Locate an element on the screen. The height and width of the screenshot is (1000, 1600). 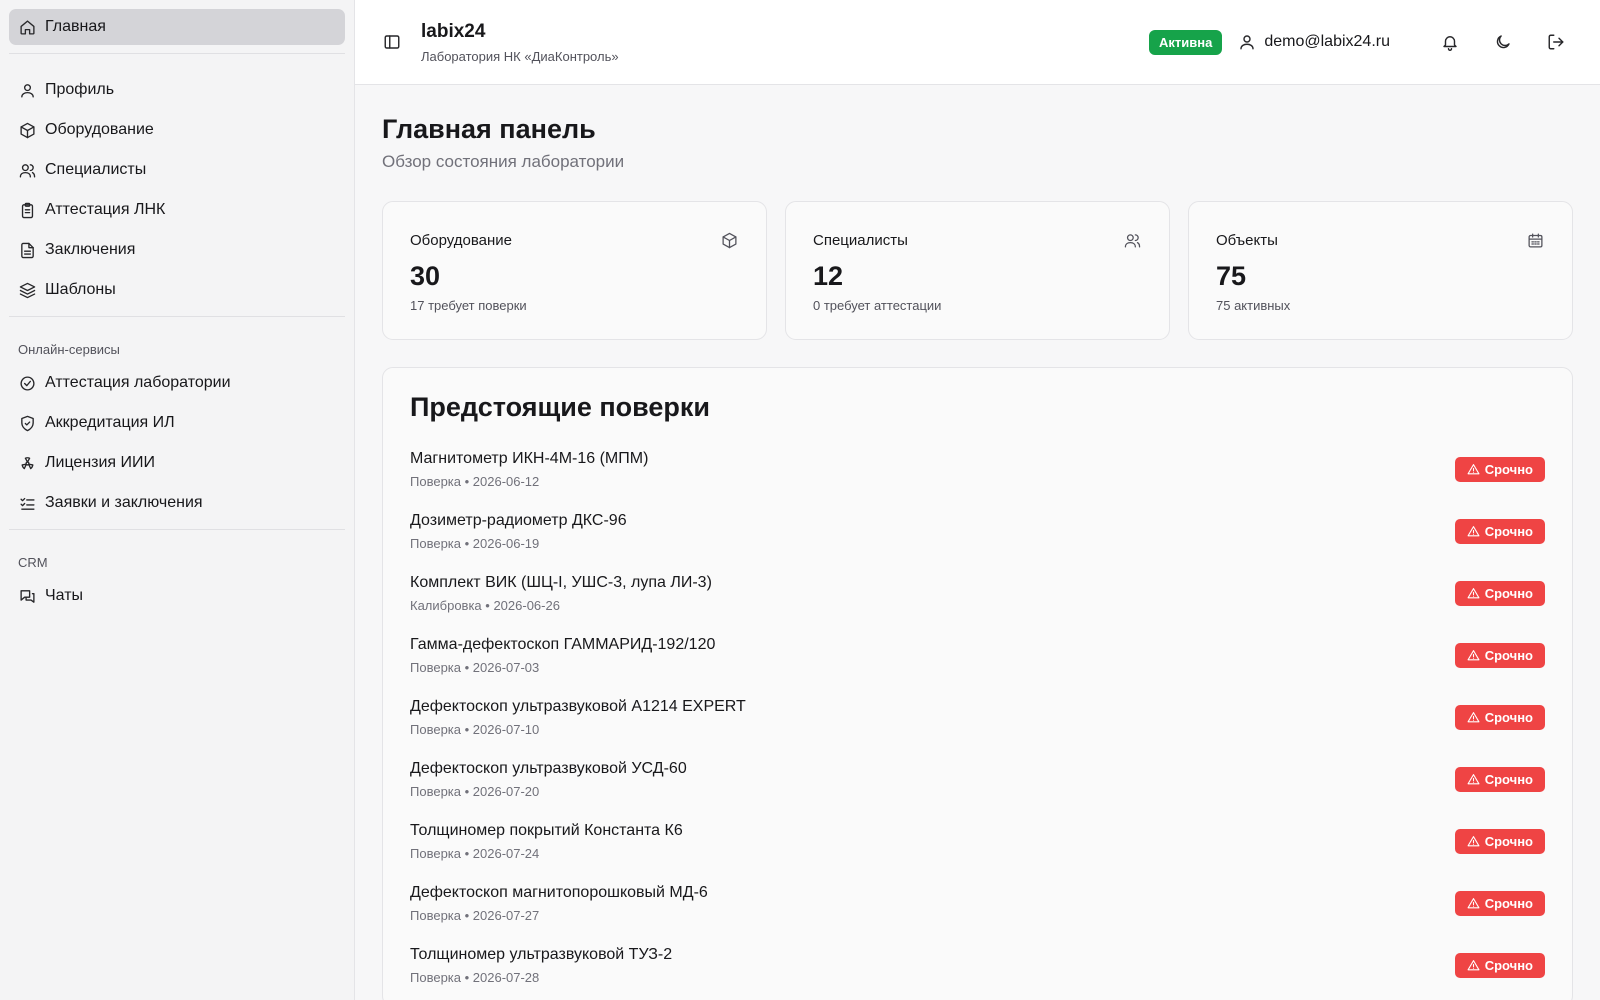
sidebar-item-equipment: Оборудование is located at coordinates (177, 130).